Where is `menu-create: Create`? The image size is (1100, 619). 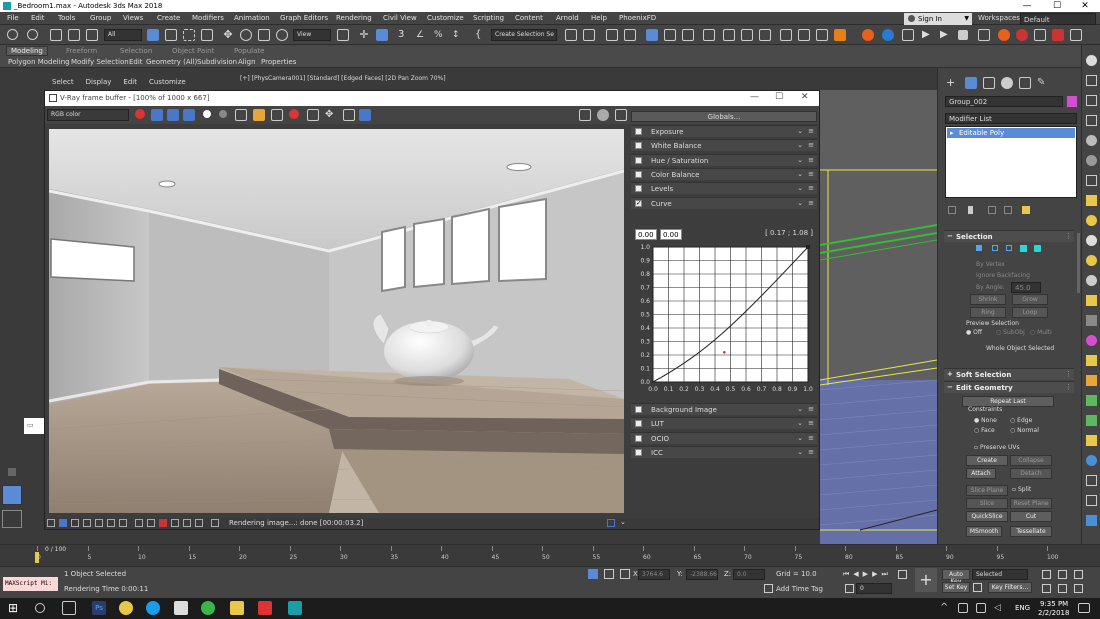 menu-create: Create is located at coordinates (168, 18).